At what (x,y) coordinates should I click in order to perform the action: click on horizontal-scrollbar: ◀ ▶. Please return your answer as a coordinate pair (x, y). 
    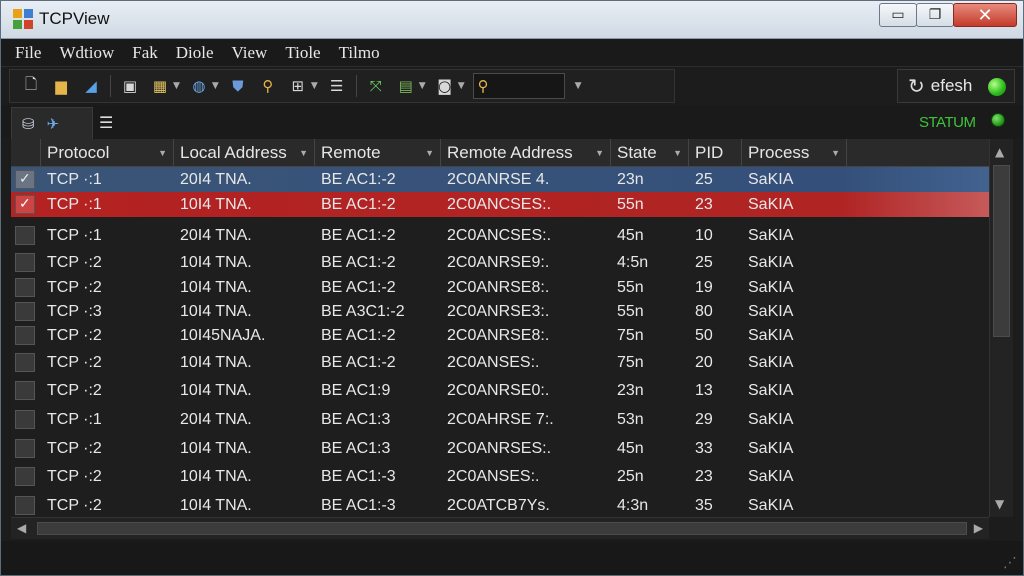
    Looking at the image, I should click on (500, 528).